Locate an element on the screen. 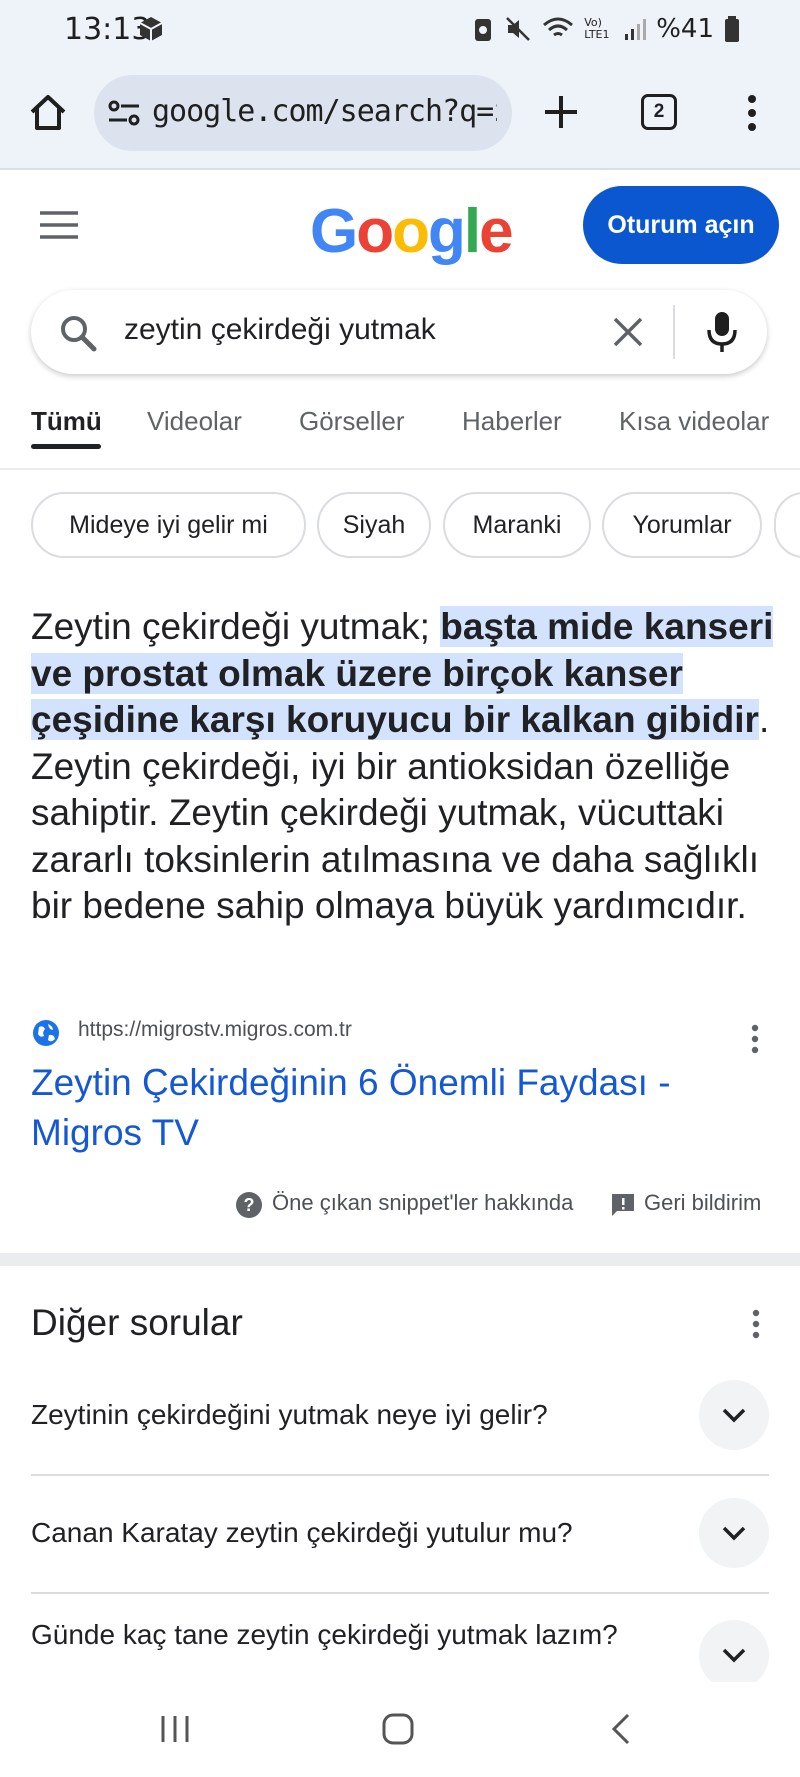 The height and width of the screenshot is (1777, 800). tab-images: Görseller is located at coordinates (351, 421).